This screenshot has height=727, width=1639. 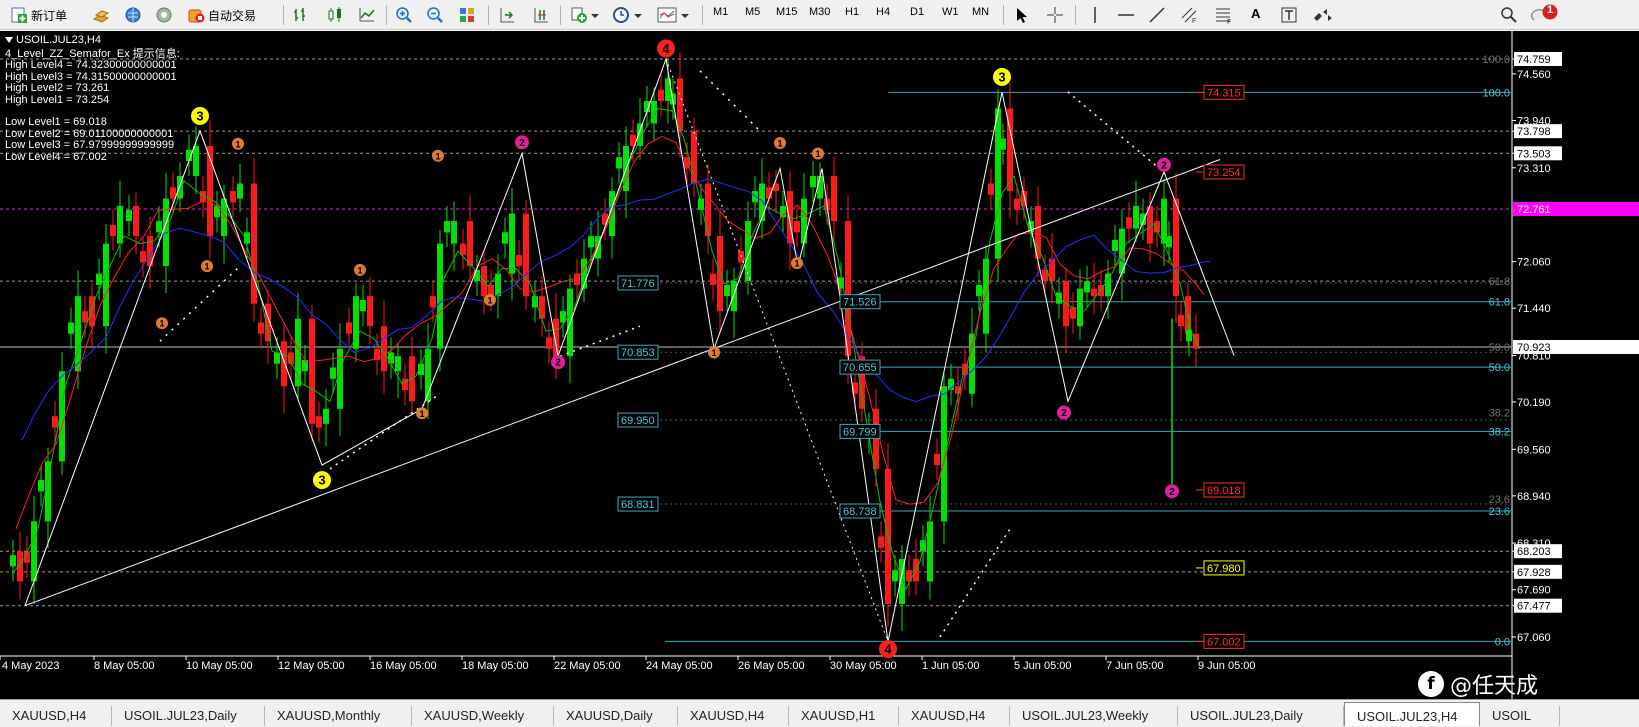 What do you see at coordinates (404, 15) in the screenshot?
I see `zoom-in-icon` at bounding box center [404, 15].